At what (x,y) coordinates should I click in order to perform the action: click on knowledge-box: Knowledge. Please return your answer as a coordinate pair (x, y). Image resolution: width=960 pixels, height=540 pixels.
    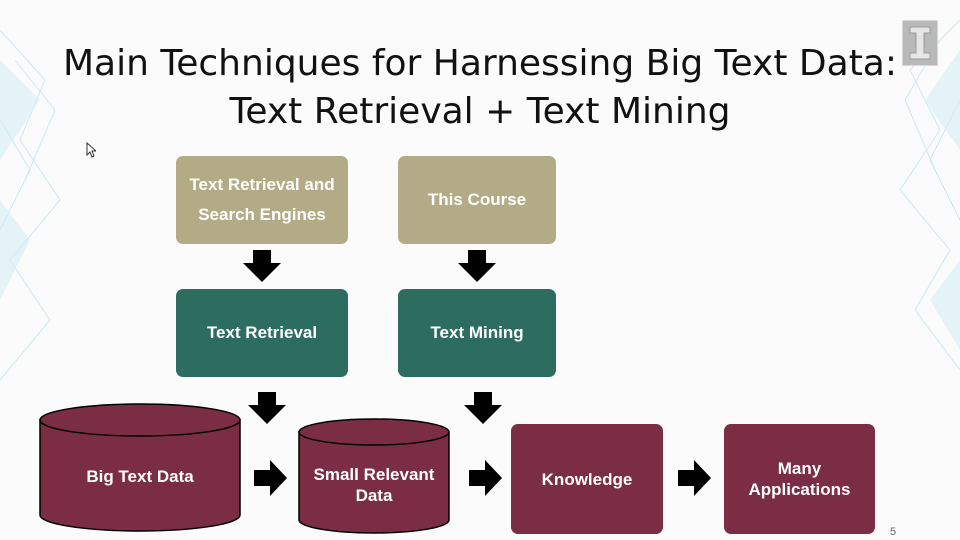
    Looking at the image, I should click on (587, 479).